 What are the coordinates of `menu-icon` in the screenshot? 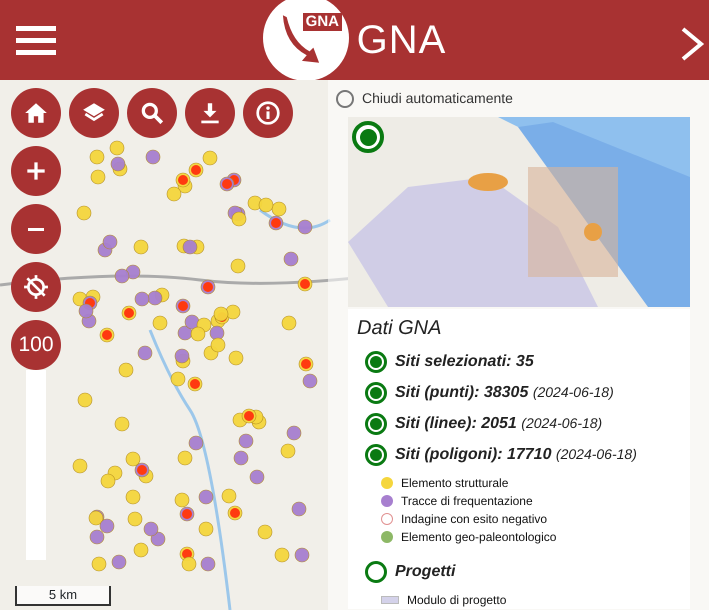 It's located at (36, 40).